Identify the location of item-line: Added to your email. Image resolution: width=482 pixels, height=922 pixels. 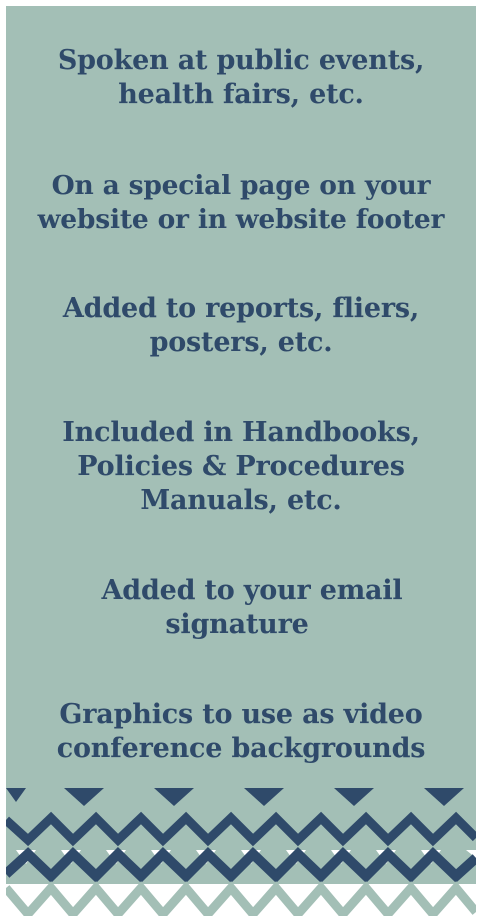
(252, 590).